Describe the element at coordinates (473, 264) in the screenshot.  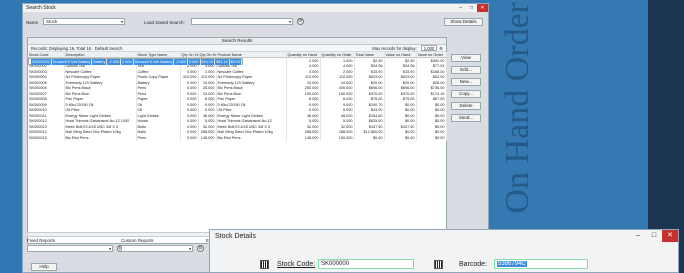
I see `barcode-label: Barcode:` at that location.